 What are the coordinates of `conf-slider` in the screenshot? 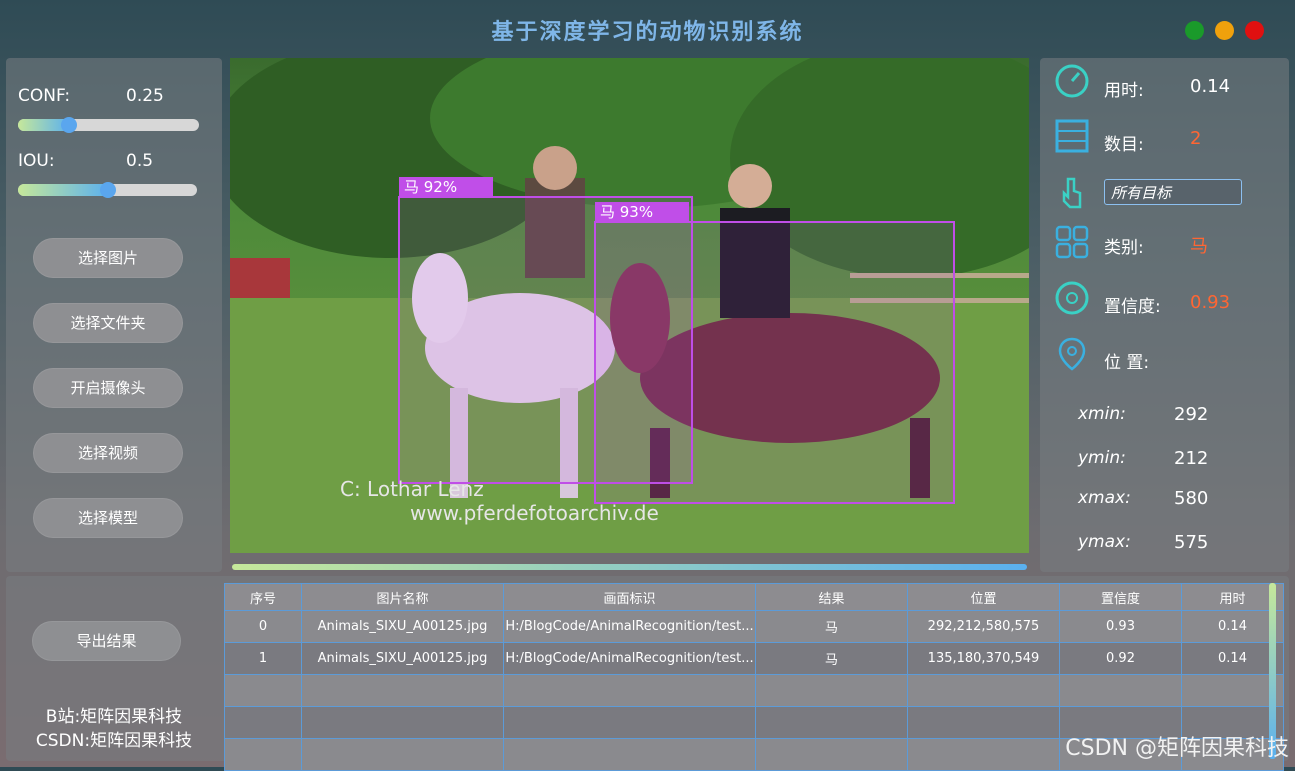 It's located at (108, 125).